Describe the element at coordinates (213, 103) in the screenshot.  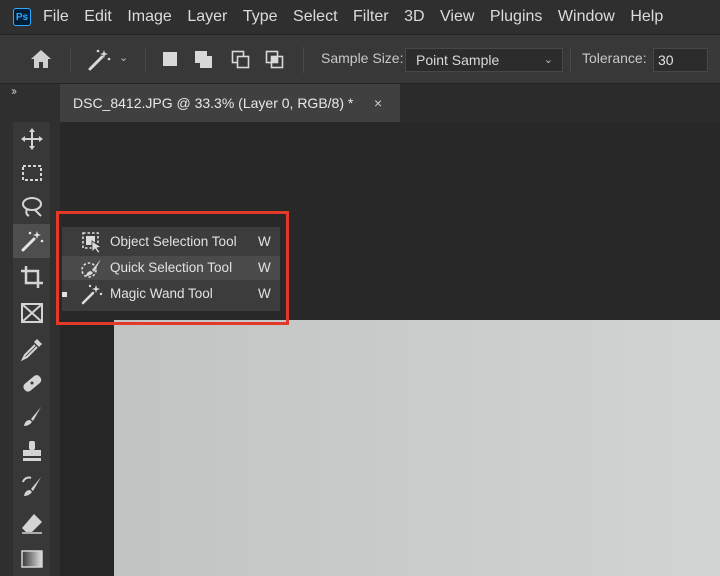
I see `document-tab-title: DSC_8412.JPG @ 33.3% (Layer 0, RGB/8) *` at that location.